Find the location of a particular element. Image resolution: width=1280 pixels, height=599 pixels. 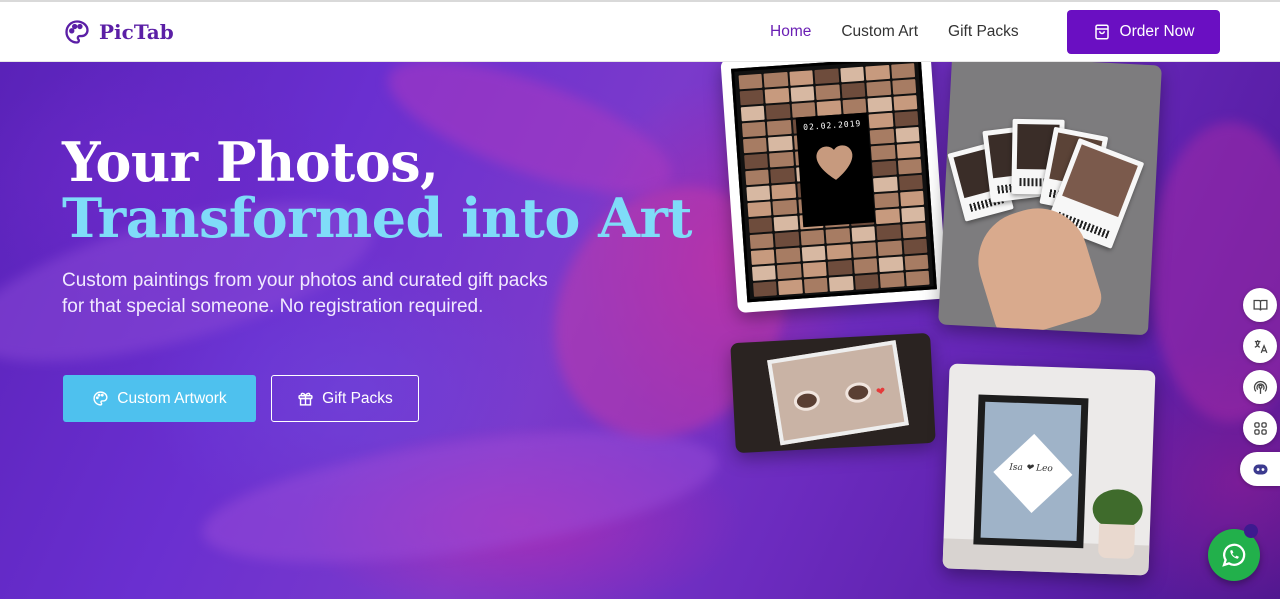

gift-icon is located at coordinates (305, 399).